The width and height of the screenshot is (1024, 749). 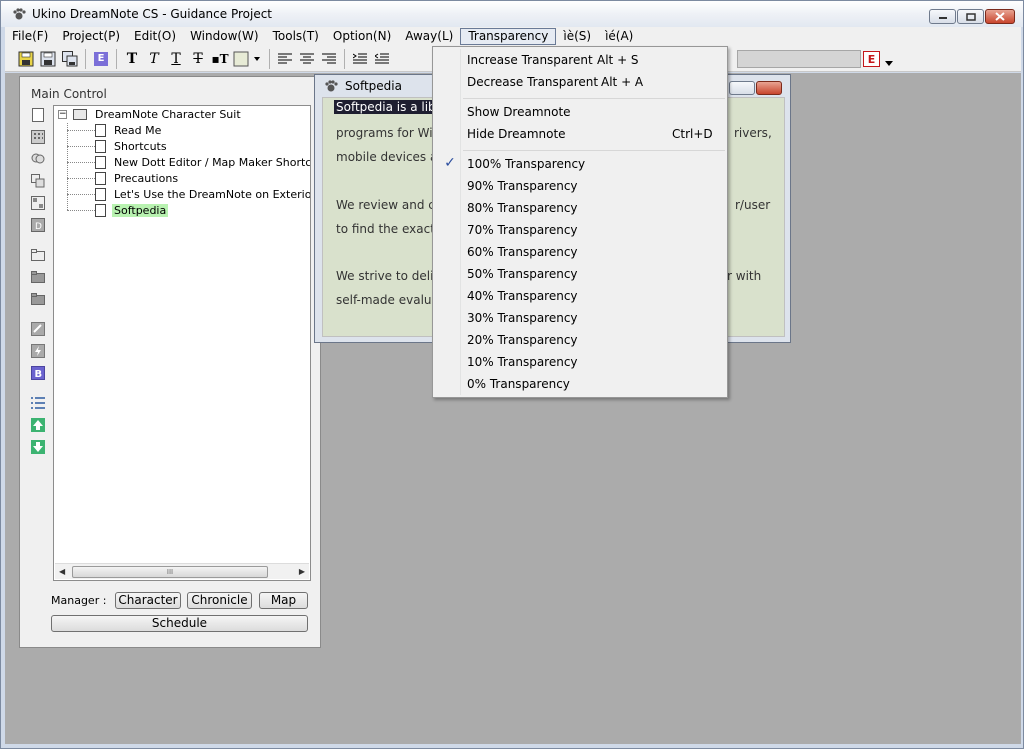 What do you see at coordinates (38, 115) in the screenshot?
I see `new-page-icon` at bounding box center [38, 115].